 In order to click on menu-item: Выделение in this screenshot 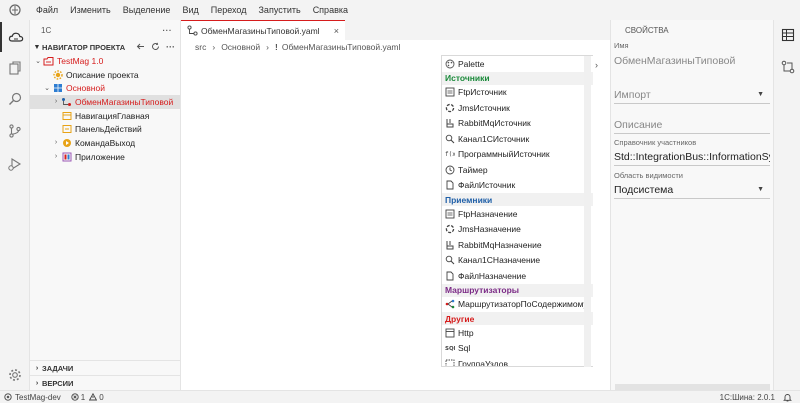, I will do `click(147, 10)`.